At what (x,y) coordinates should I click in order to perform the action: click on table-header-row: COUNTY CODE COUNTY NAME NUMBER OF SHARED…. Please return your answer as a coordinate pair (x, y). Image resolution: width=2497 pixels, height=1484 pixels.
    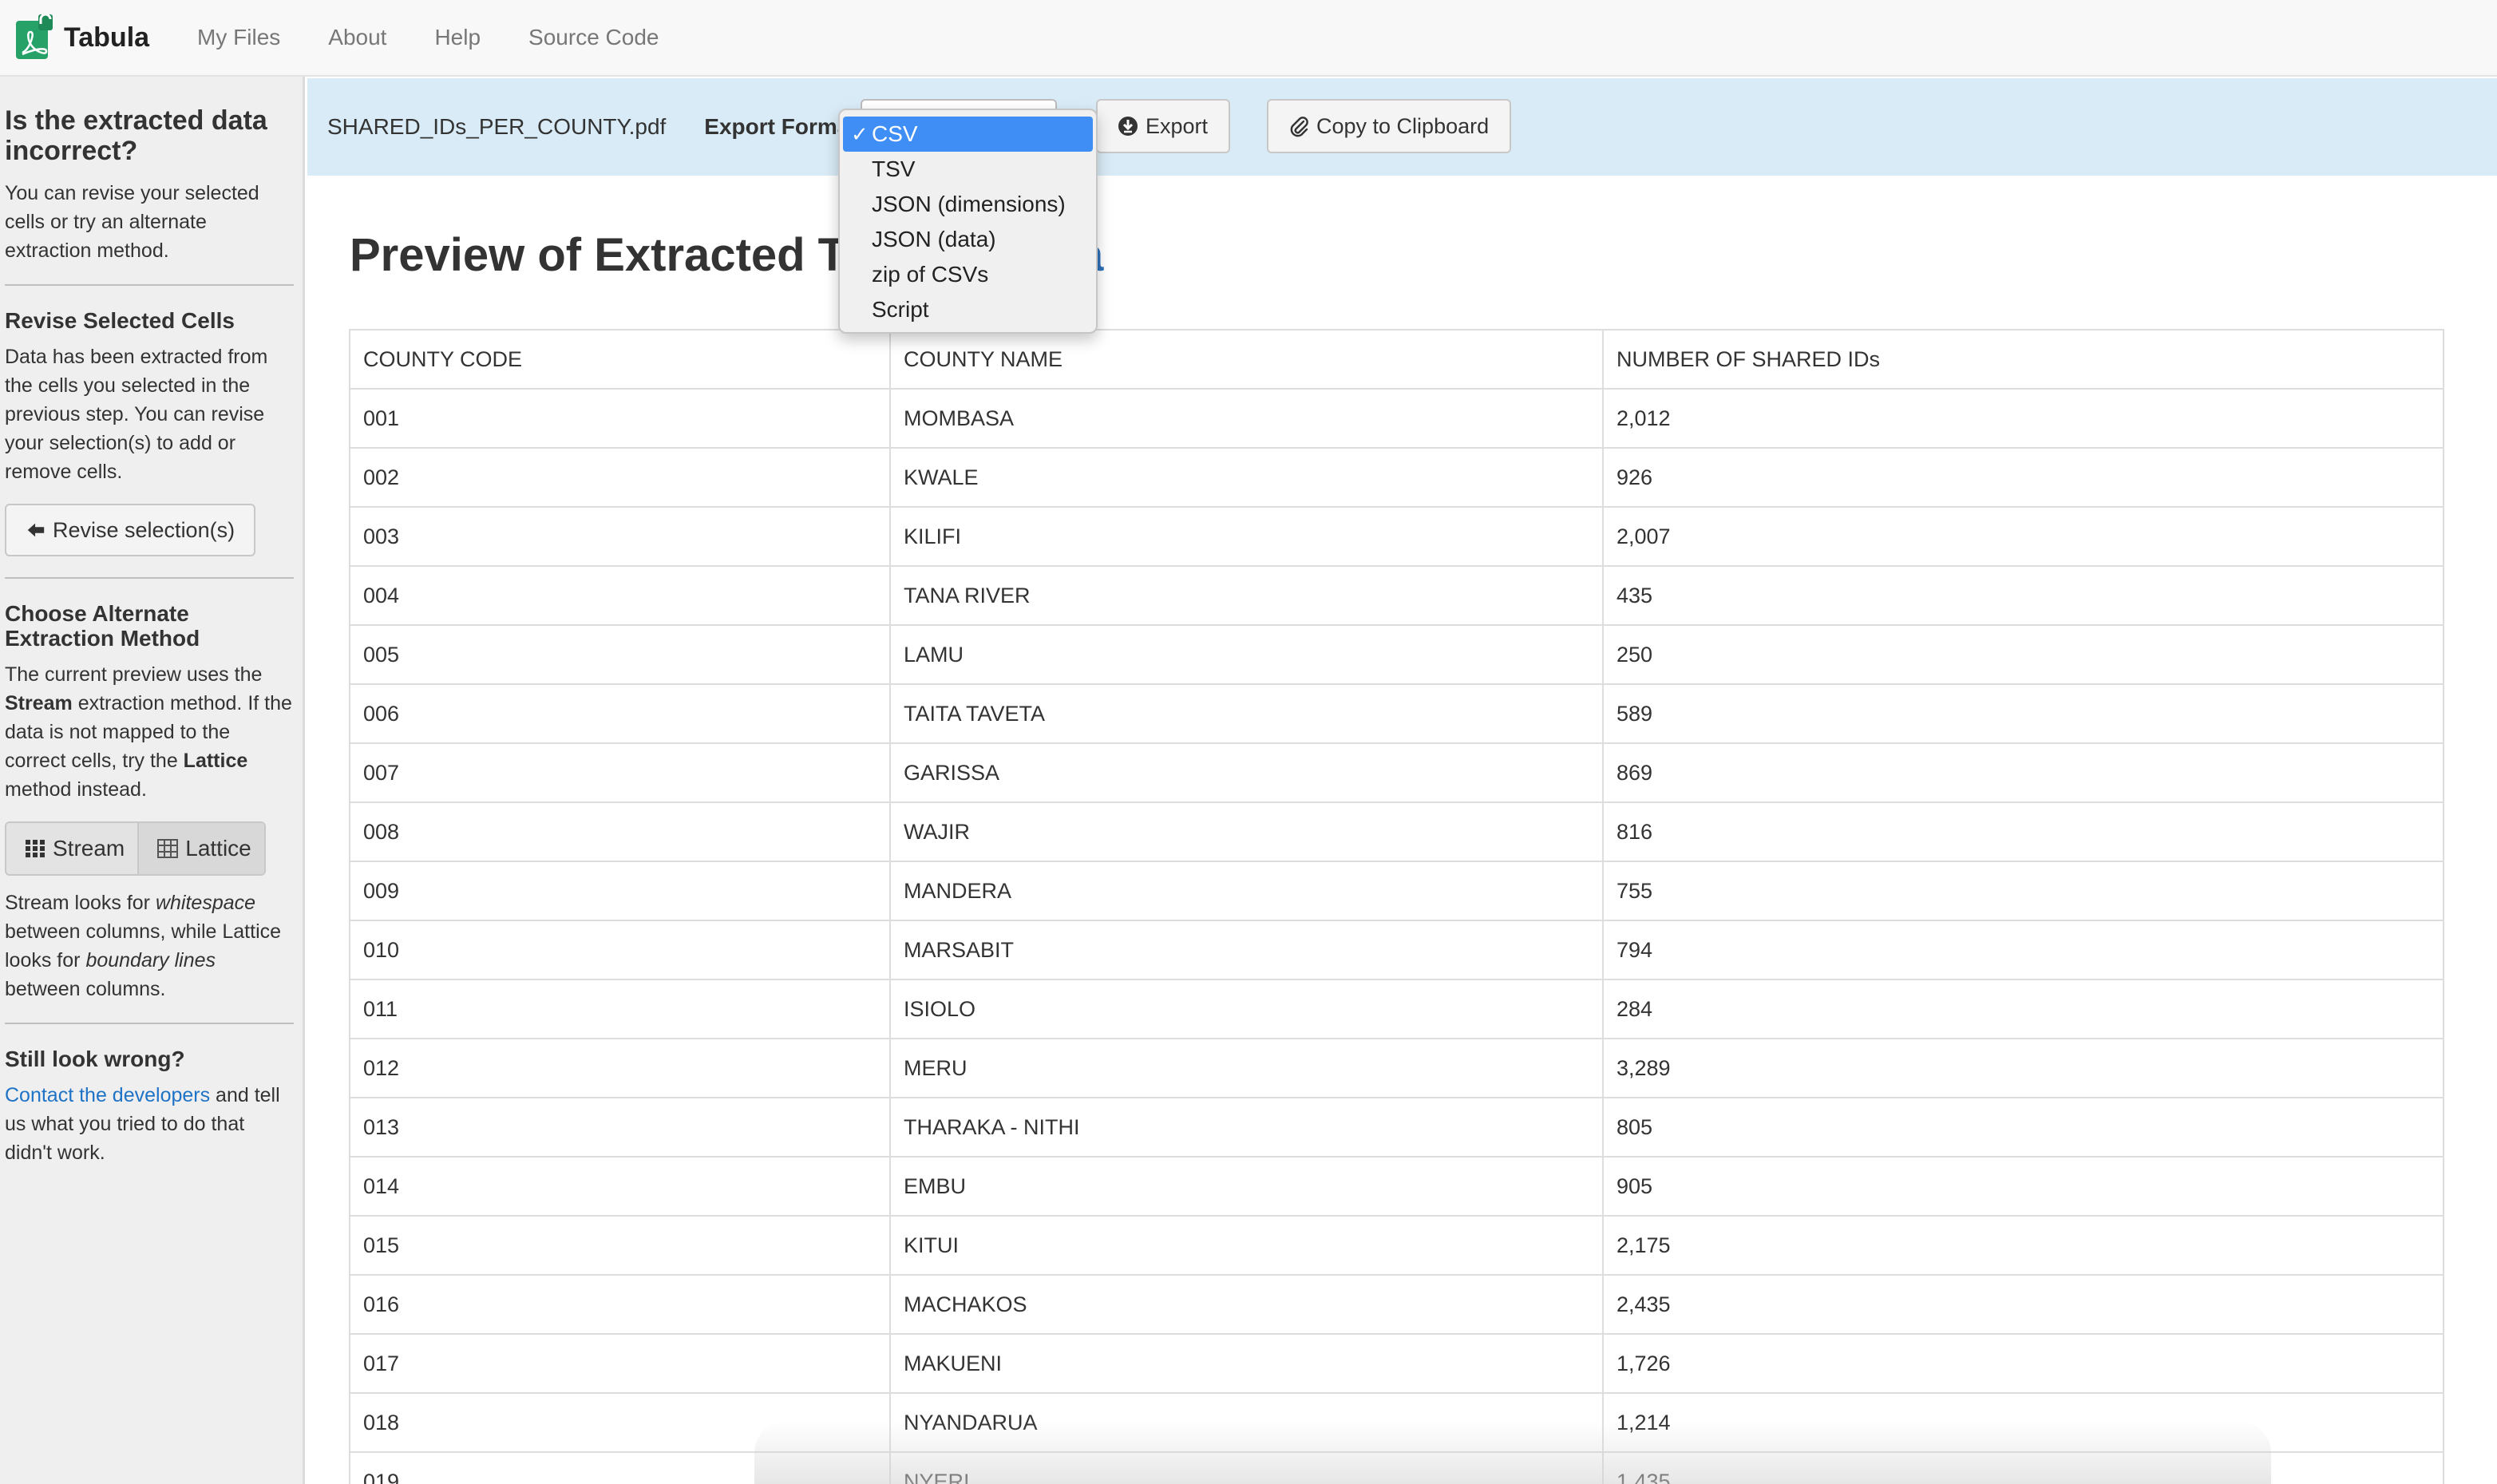
    Looking at the image, I should click on (1397, 359).